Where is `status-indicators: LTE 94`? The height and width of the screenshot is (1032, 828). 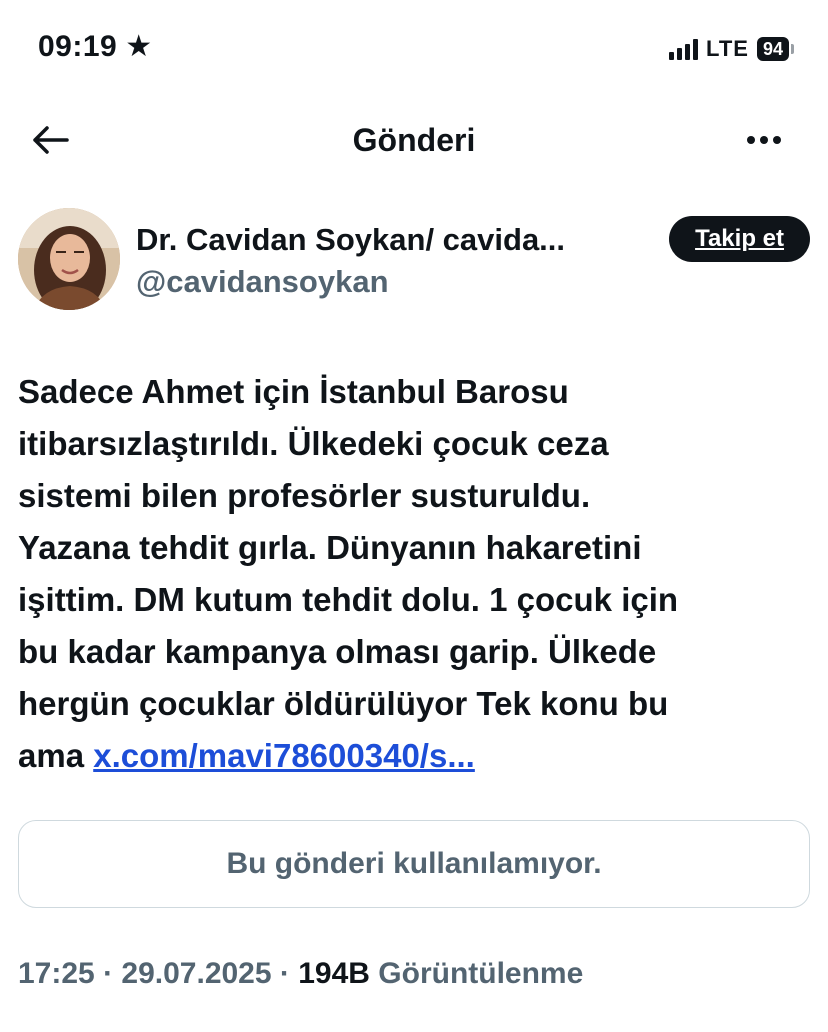
status-indicators: LTE 94 is located at coordinates (731, 49).